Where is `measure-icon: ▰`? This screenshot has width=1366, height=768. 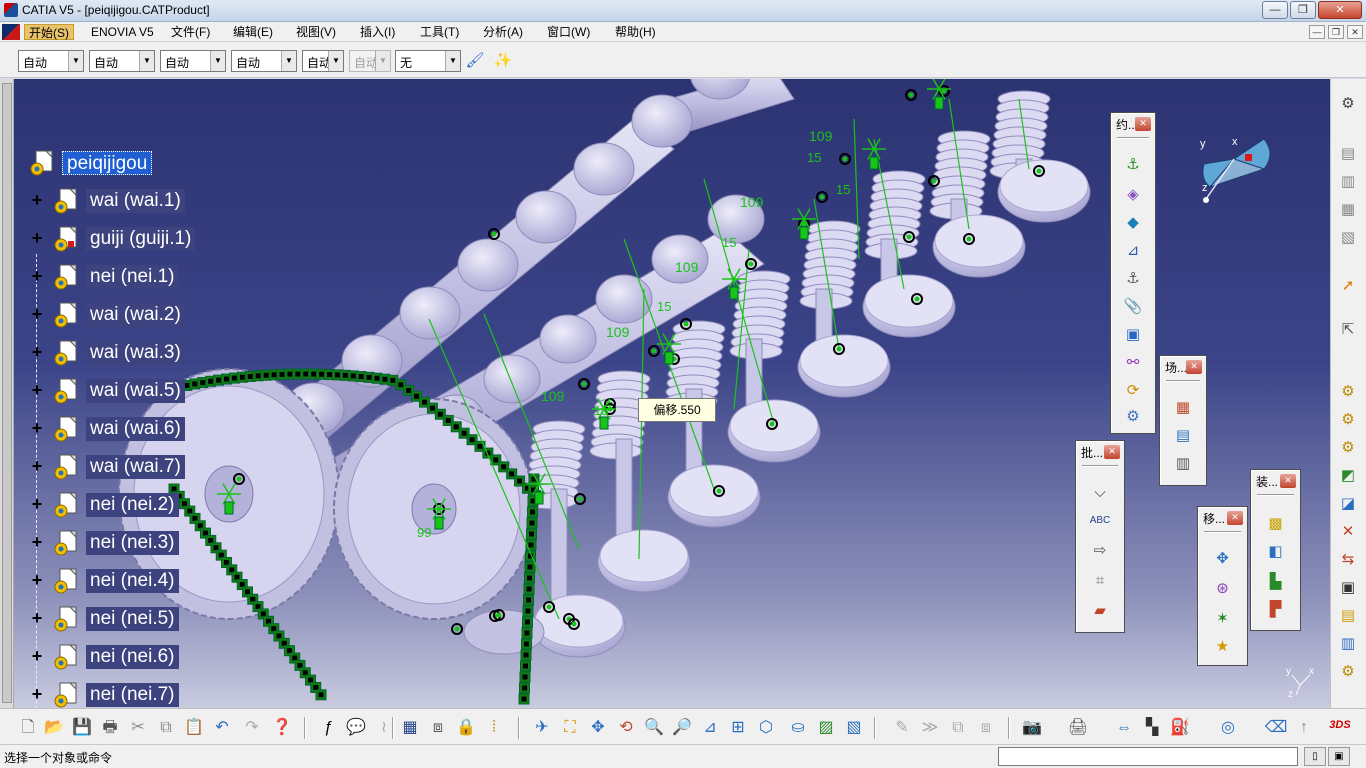
measure-icon: ▰ is located at coordinates (1100, 611).